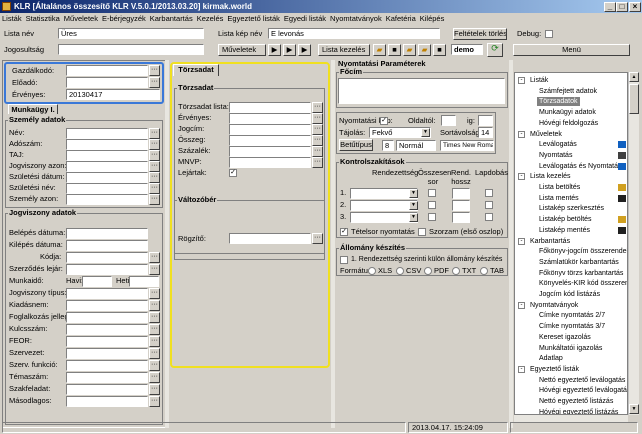 This screenshot has width=642, height=434. What do you see at coordinates (333, 244) in the screenshot?
I see `center-splitter` at bounding box center [333, 244].